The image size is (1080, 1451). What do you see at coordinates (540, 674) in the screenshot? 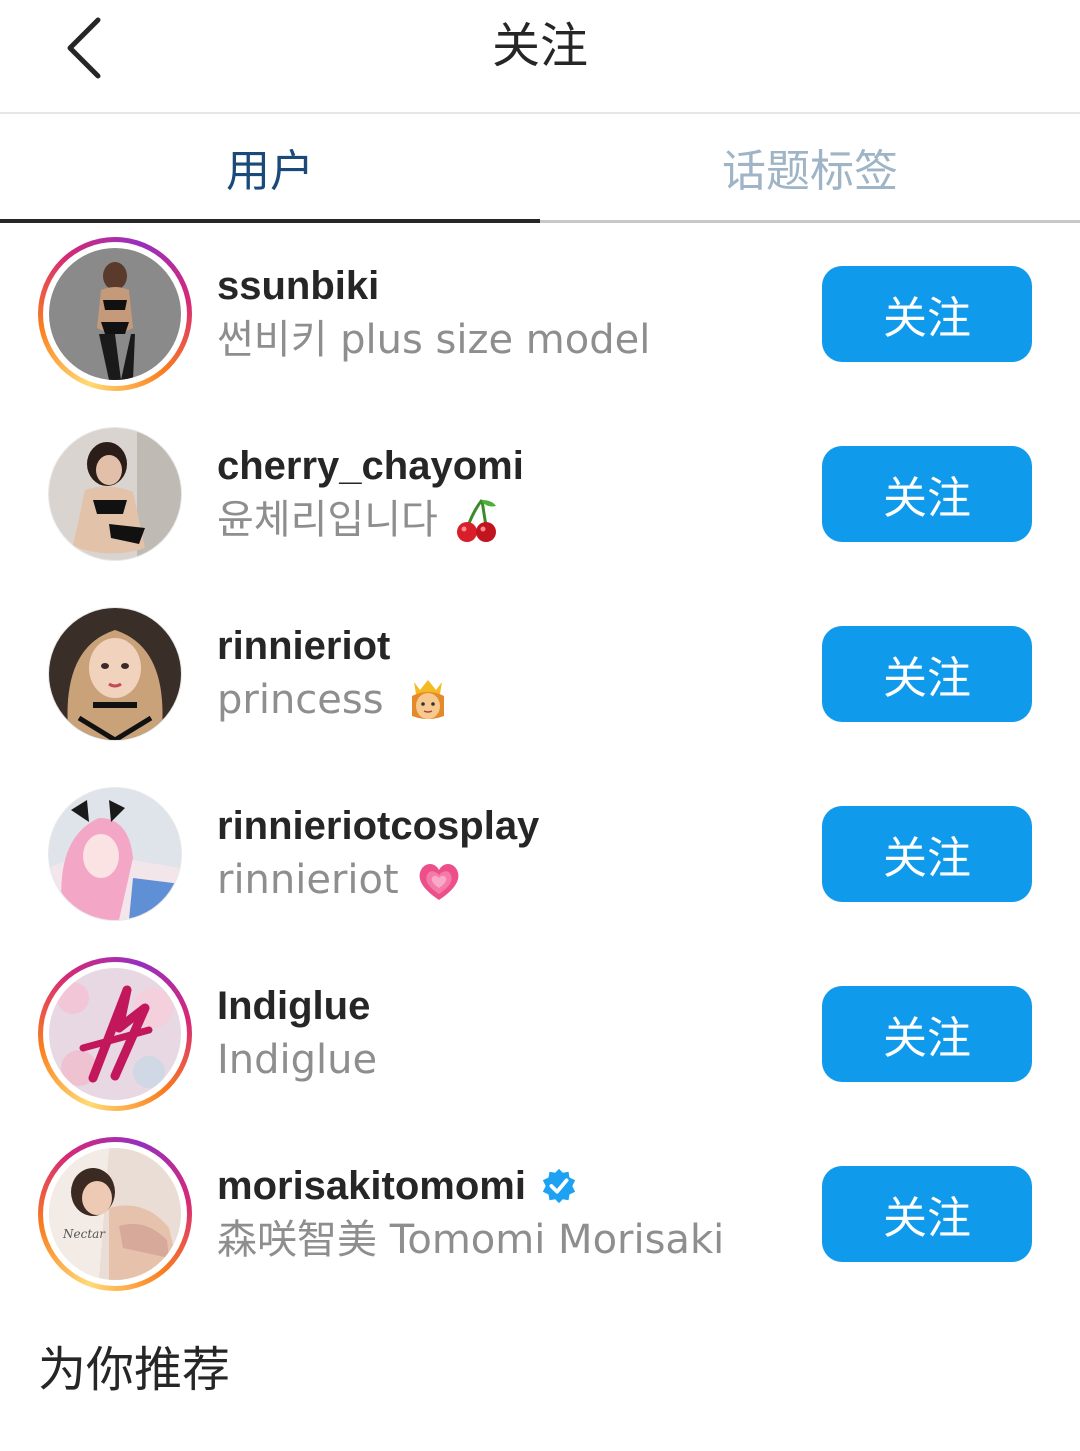
I see `list-item: rinnieriot princess 关注` at bounding box center [540, 674].